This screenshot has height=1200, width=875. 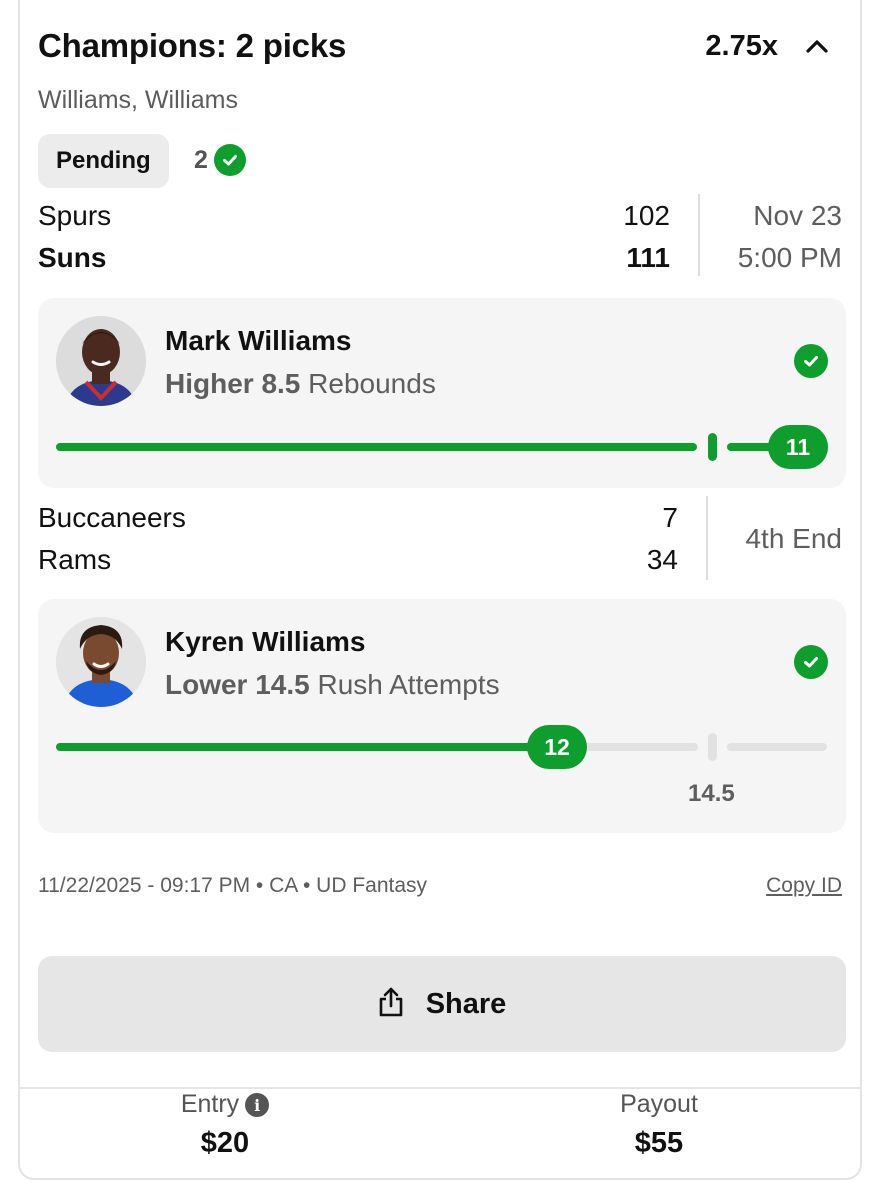 What do you see at coordinates (789, 257) in the screenshot?
I see `game1-time: 5:00 PM` at bounding box center [789, 257].